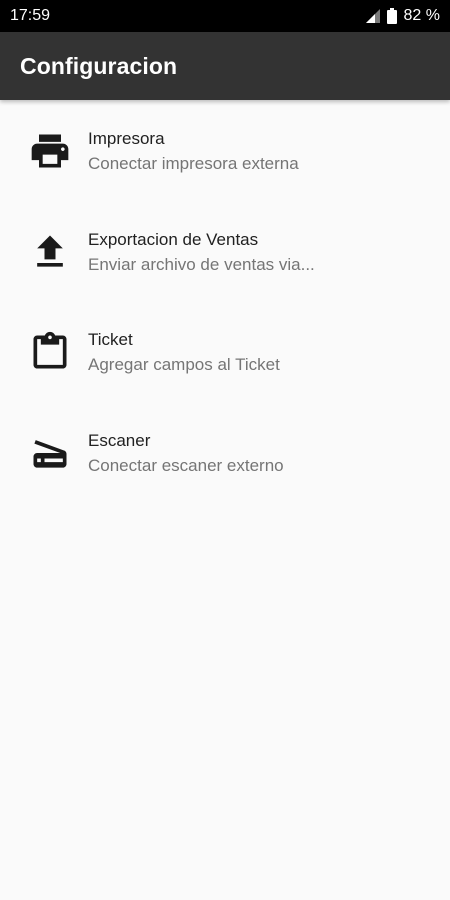 This screenshot has width=450, height=900. What do you see at coordinates (225, 16) in the screenshot?
I see `status-bar: 17:59 82 %` at bounding box center [225, 16].